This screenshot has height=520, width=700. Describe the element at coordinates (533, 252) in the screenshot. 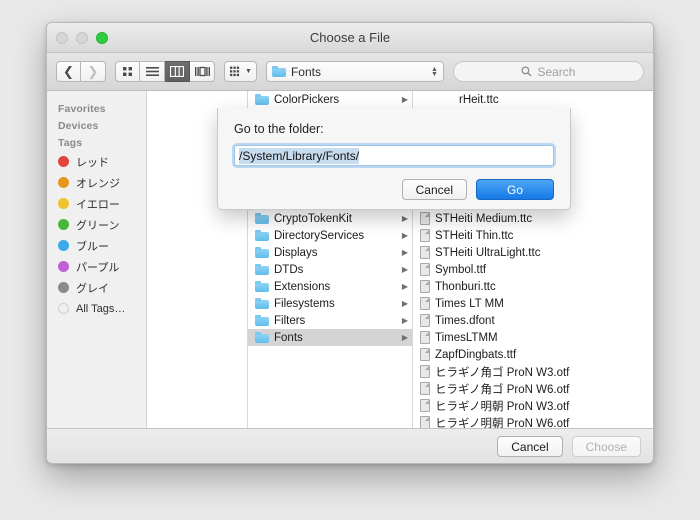

I see `file-row: STHeiti UltraLight.ttc` at that location.